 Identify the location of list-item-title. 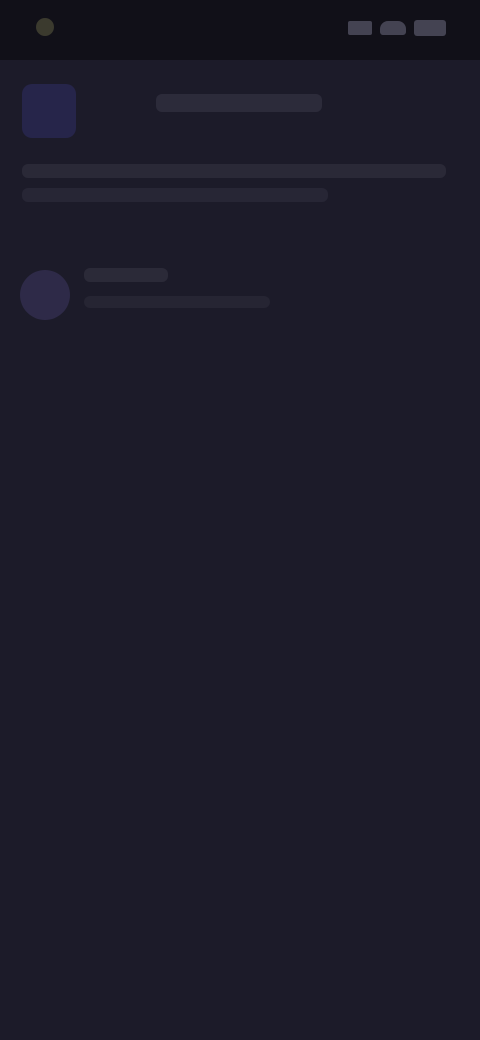
(126, 275).